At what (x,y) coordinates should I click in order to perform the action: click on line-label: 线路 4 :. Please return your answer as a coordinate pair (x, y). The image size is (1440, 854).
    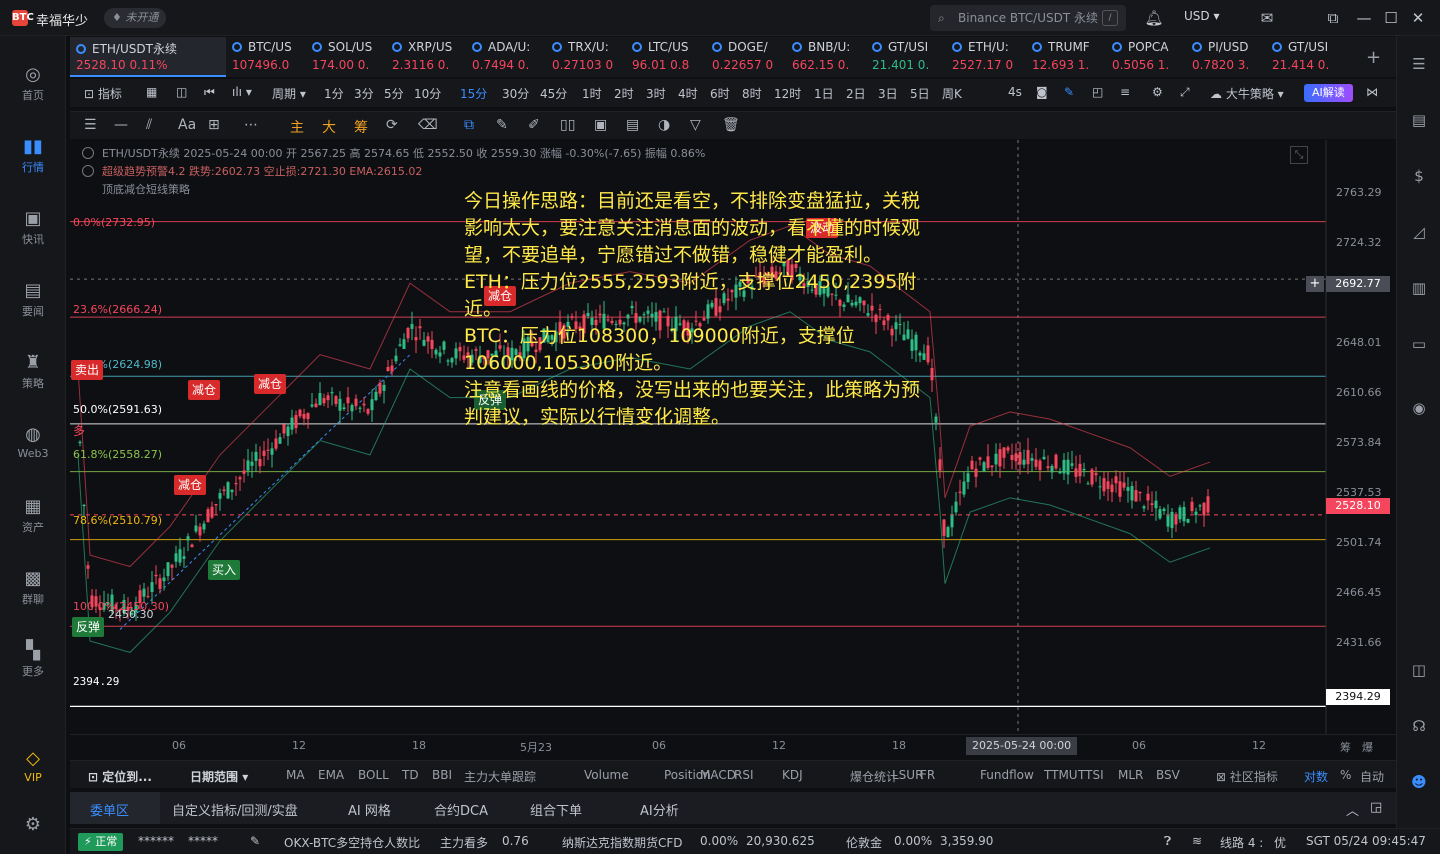
    Looking at the image, I should click on (1241, 842).